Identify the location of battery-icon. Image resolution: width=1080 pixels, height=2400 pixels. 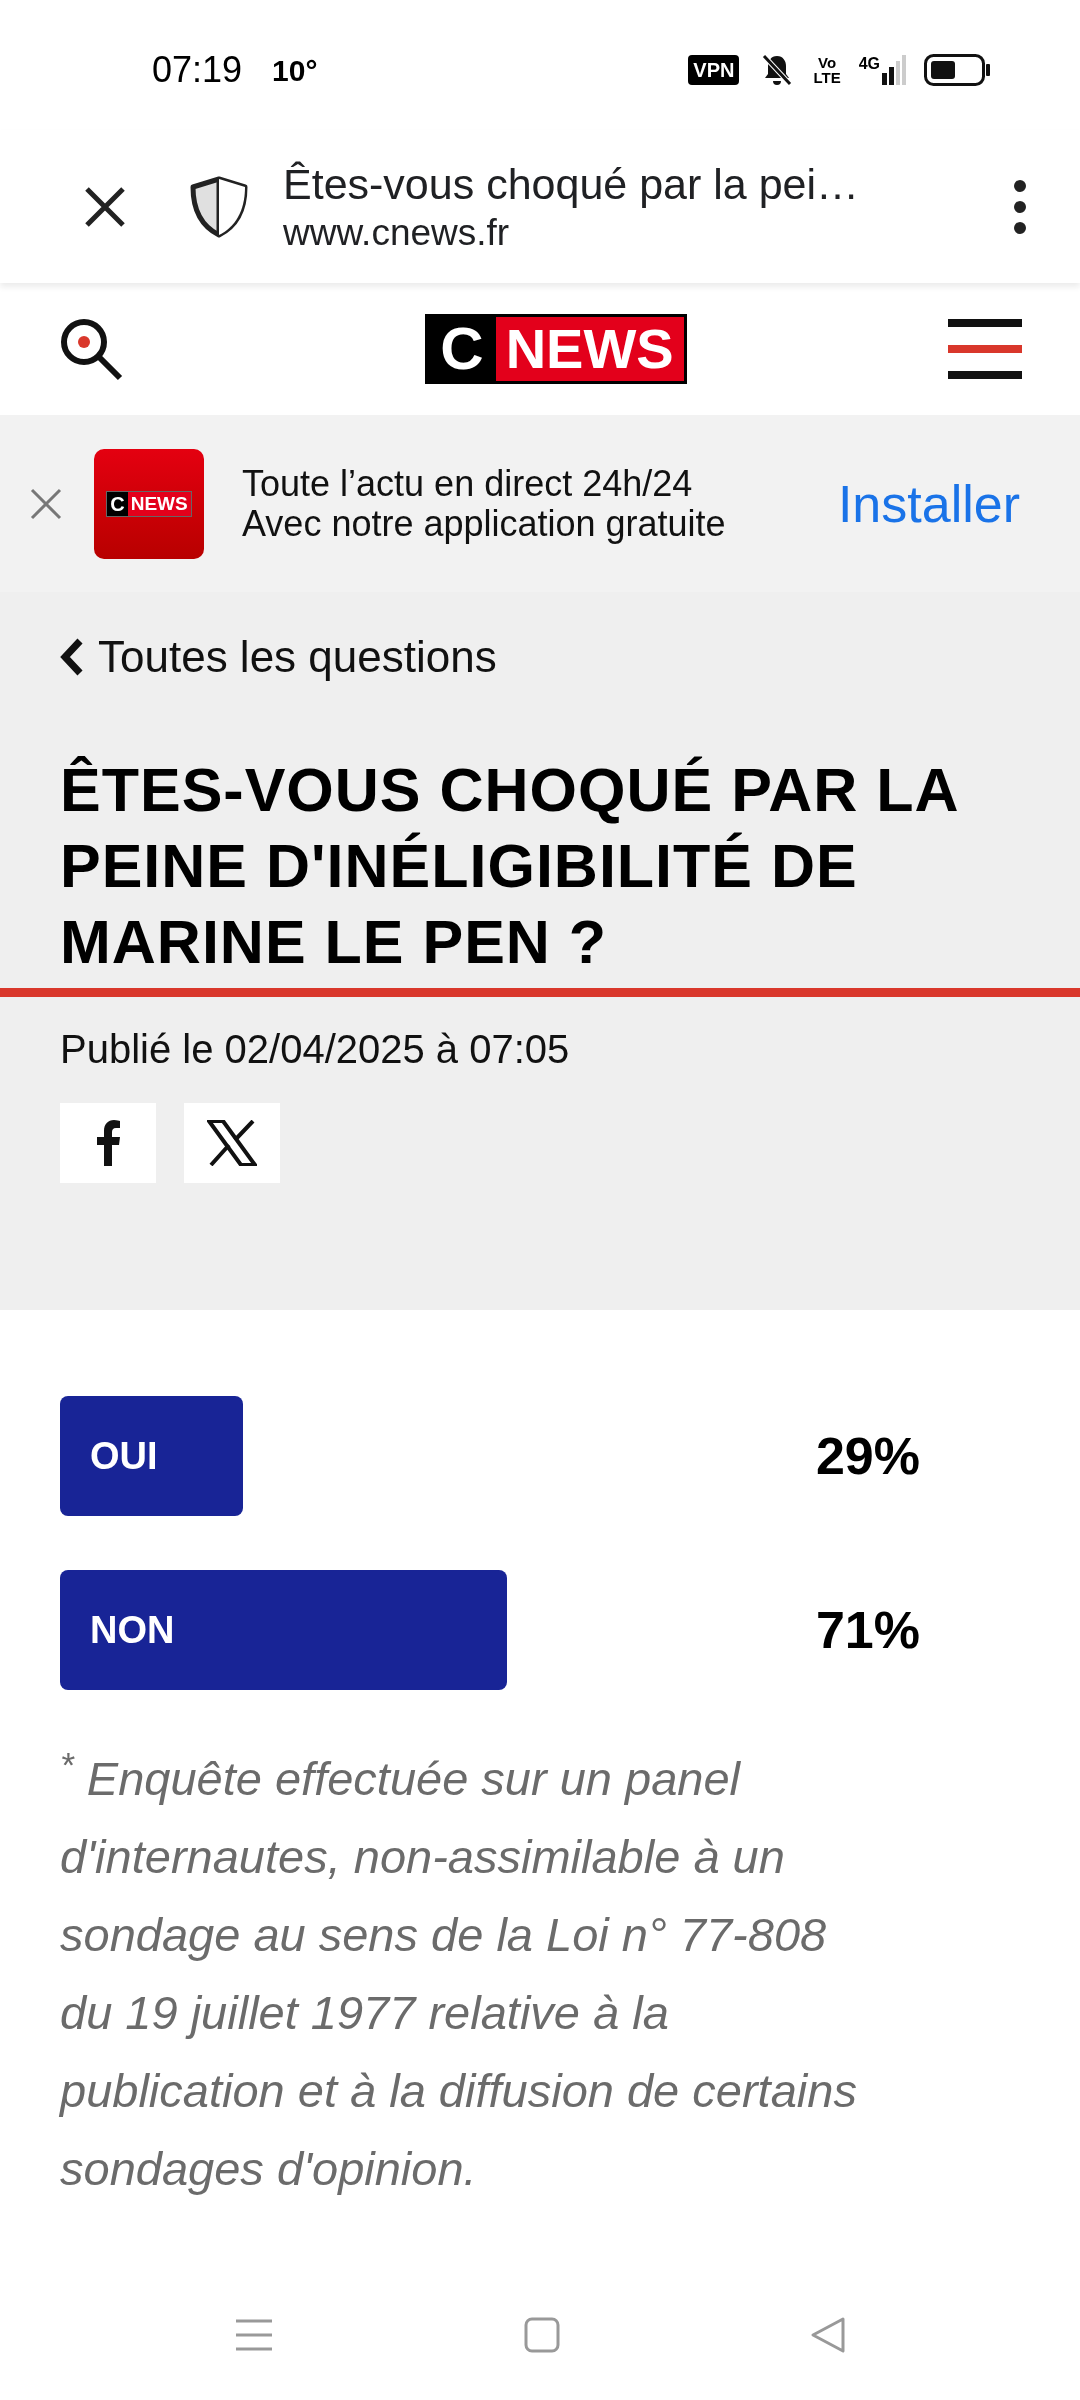
(957, 70).